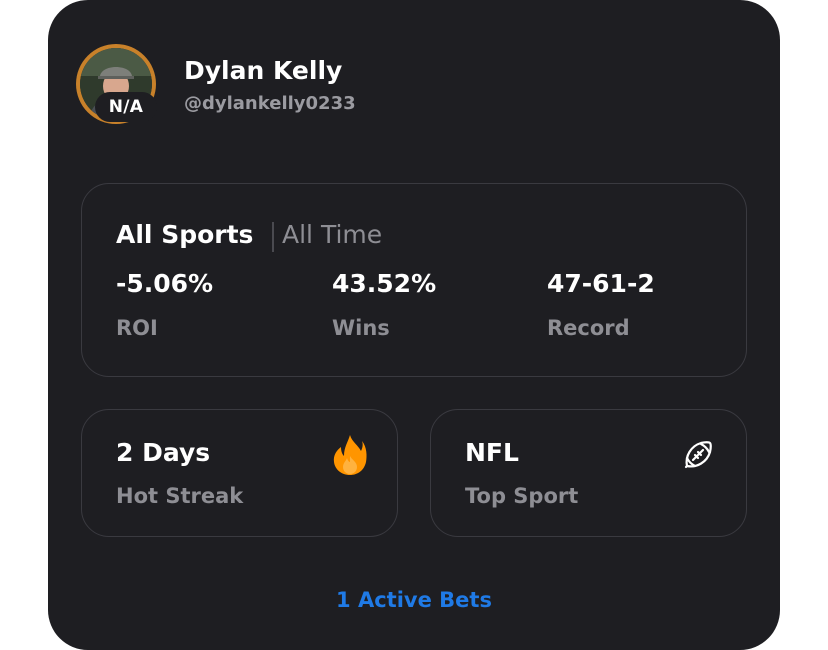 This screenshot has height=650, width=828. Describe the element at coordinates (263, 70) in the screenshot. I see `user-name: Dylan Kelly` at that location.